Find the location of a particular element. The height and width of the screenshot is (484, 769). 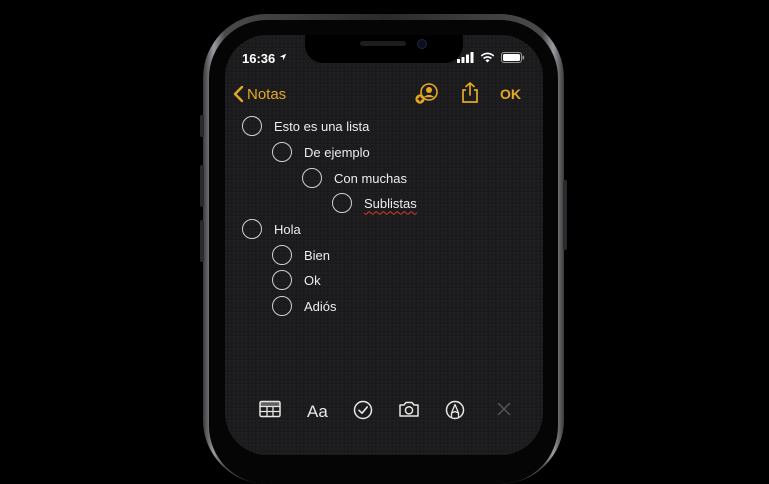

list-item: Sublistas is located at coordinates (374, 203).